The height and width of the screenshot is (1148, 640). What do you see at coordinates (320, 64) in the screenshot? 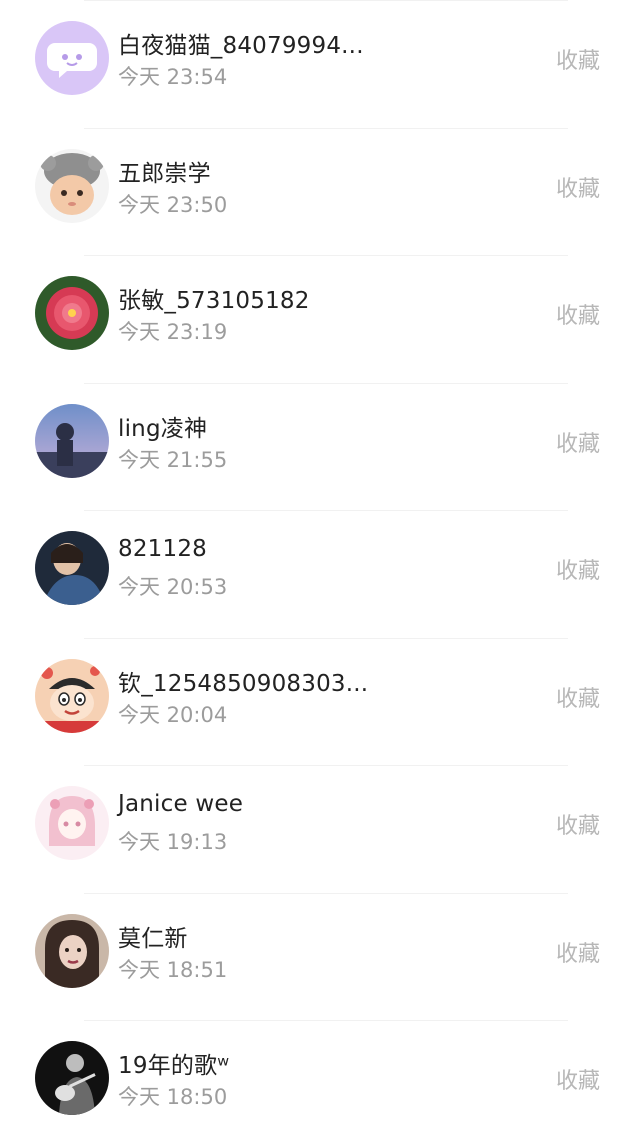
I see `list-item: 白夜猫猫_84079994... 今天 23:54 收藏` at bounding box center [320, 64].